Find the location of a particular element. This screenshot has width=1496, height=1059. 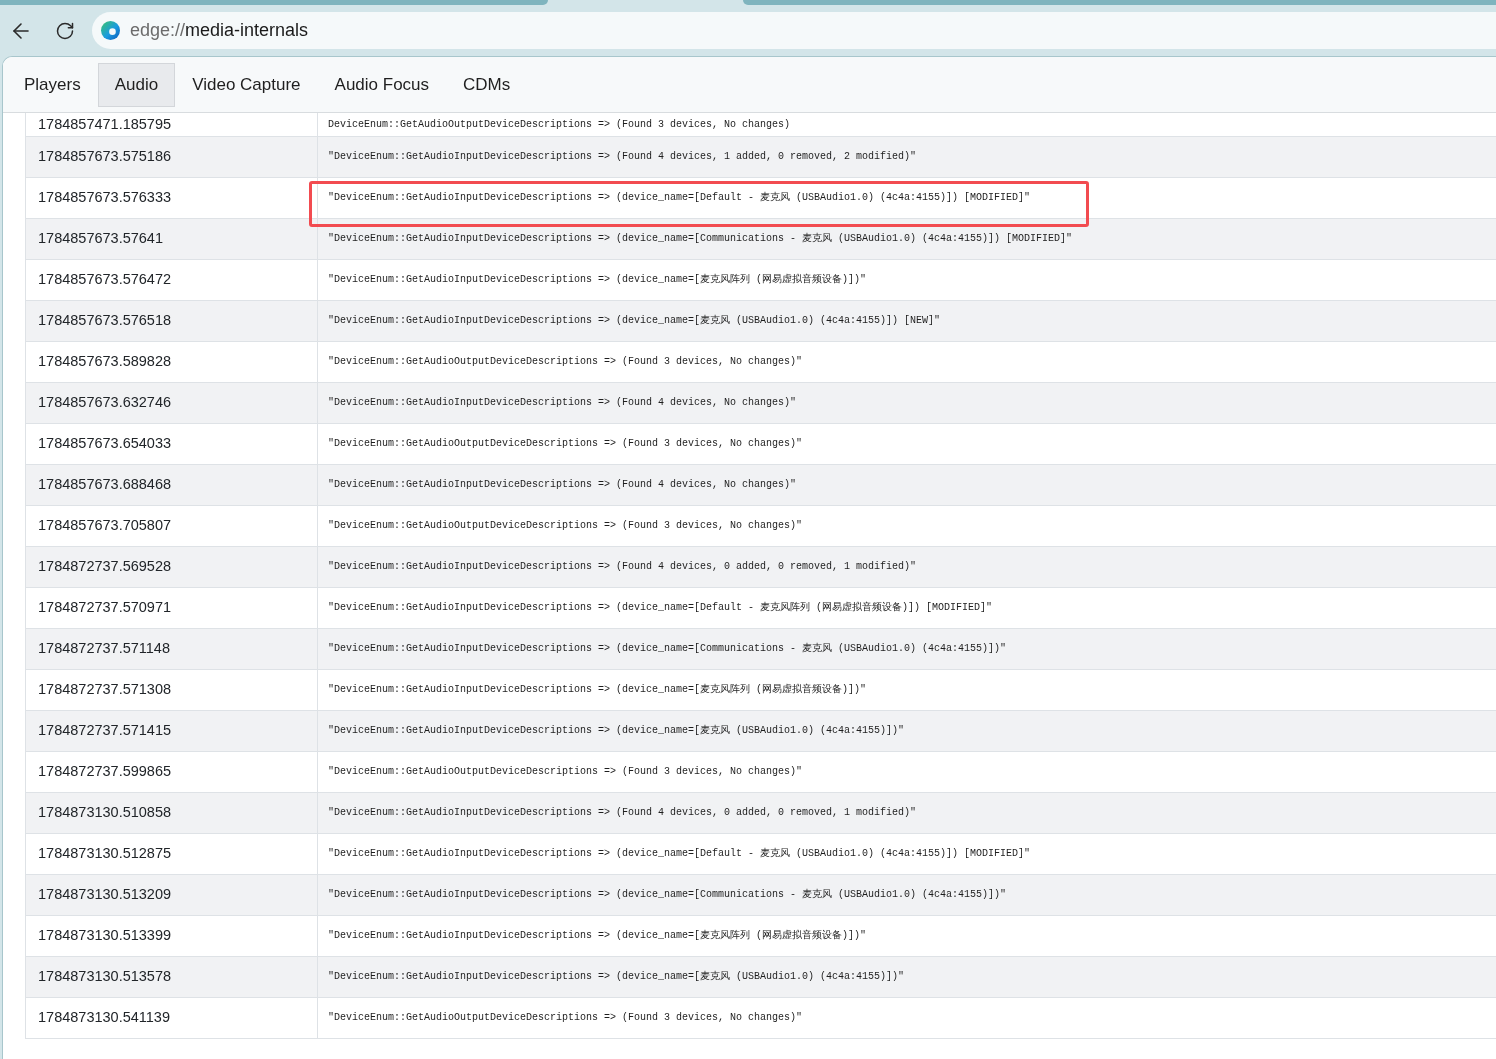

timestamp-cell: 1784857673.688468 is located at coordinates (172, 485).